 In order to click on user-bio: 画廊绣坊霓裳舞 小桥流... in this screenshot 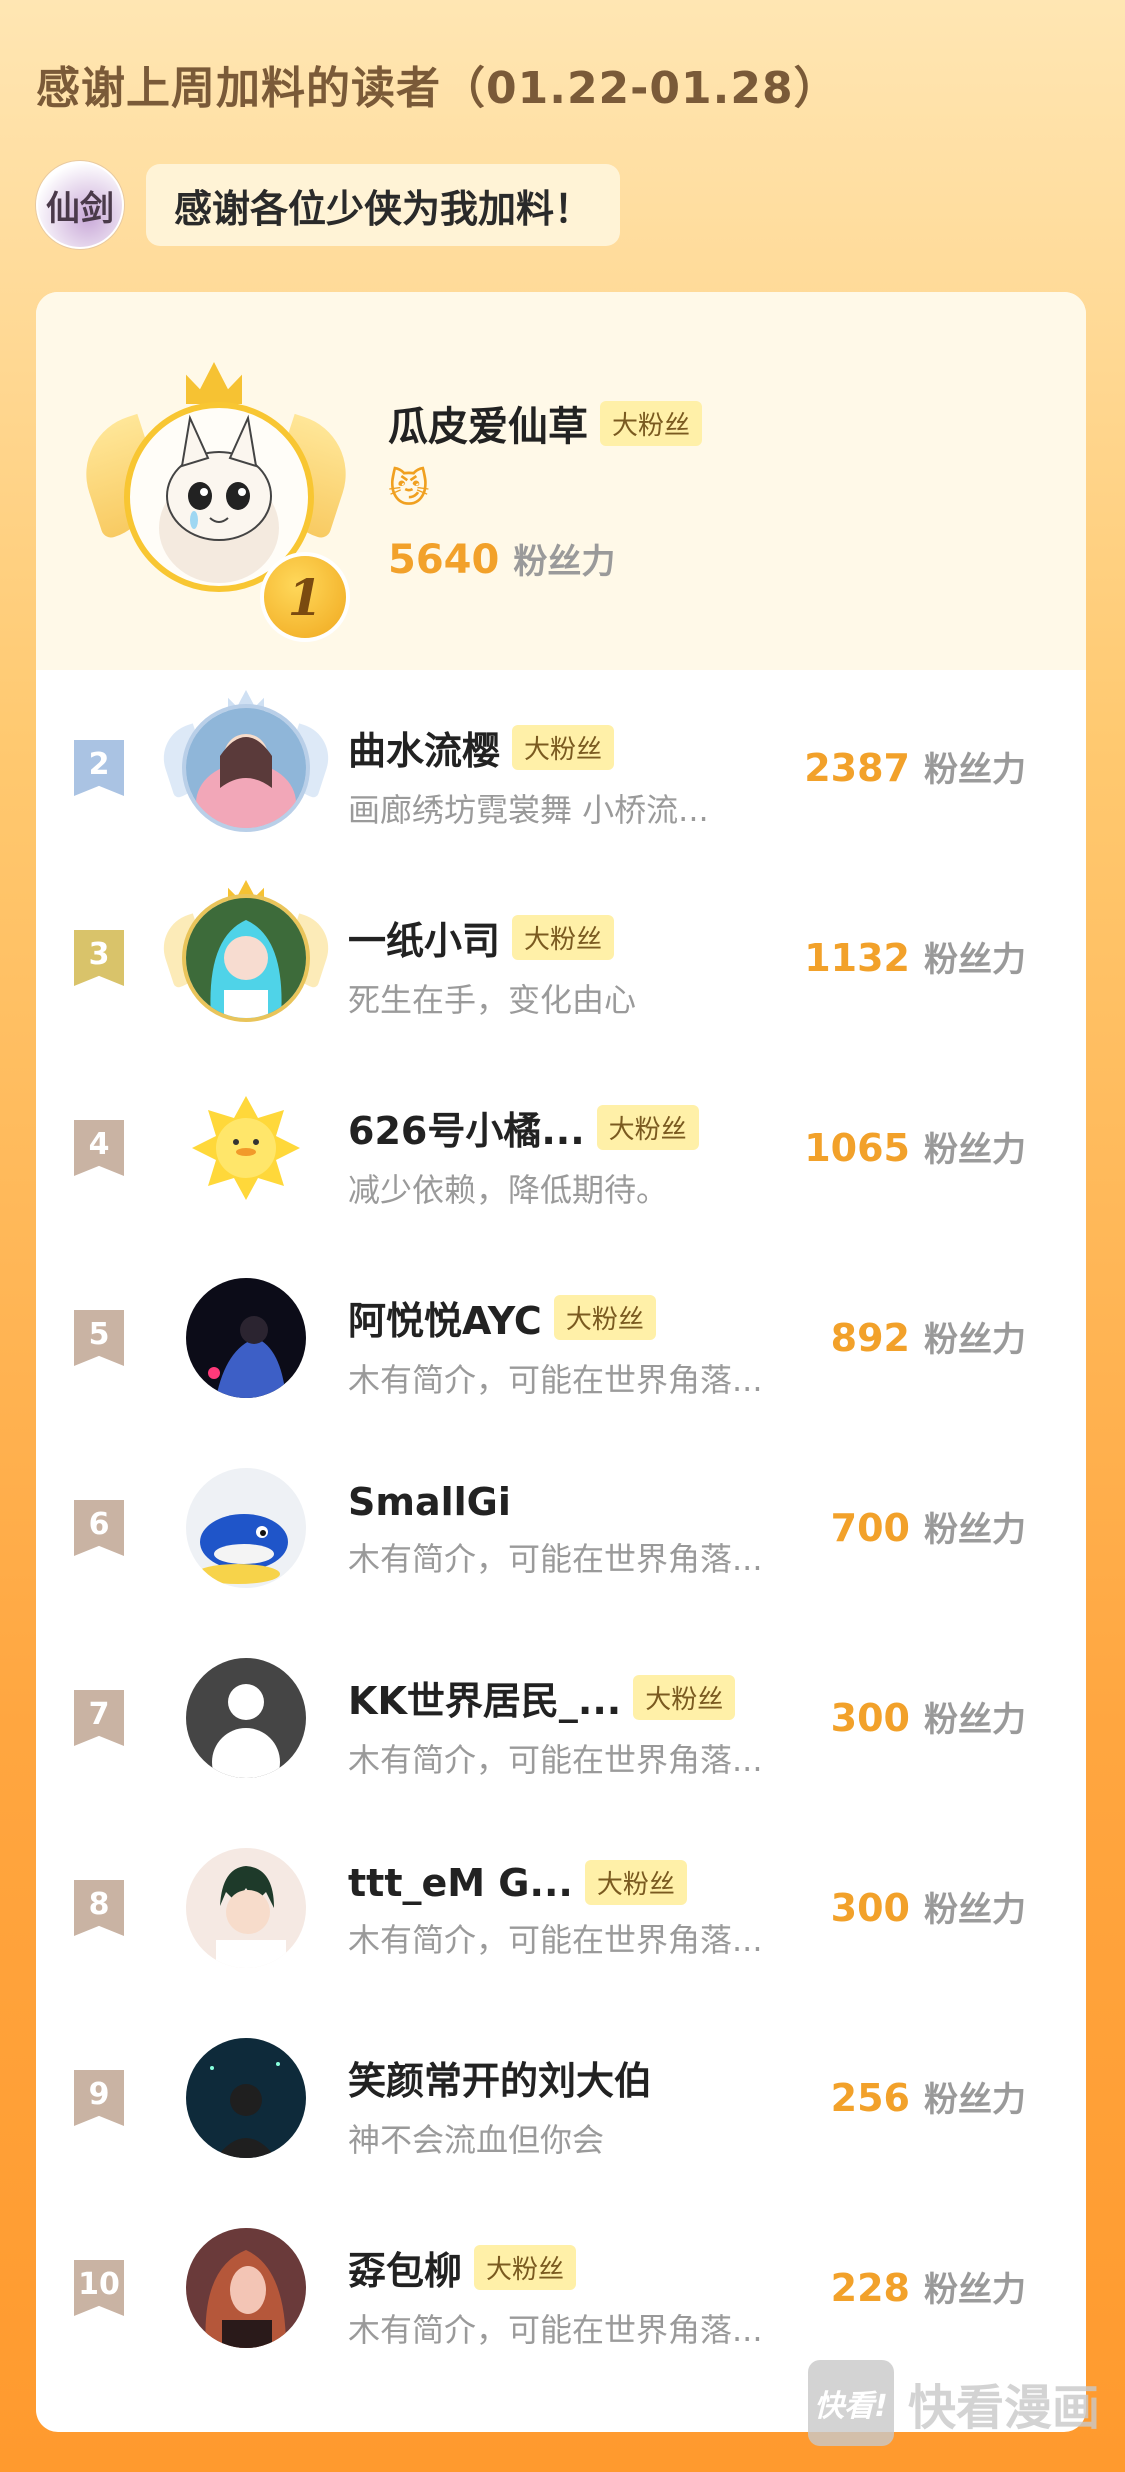, I will do `click(528, 810)`.